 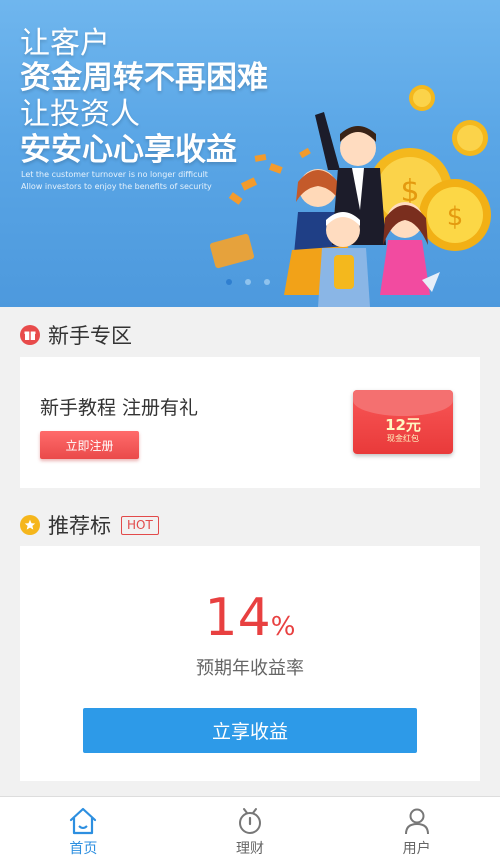 What do you see at coordinates (405, 248) in the screenshot?
I see `girl-figure` at bounding box center [405, 248].